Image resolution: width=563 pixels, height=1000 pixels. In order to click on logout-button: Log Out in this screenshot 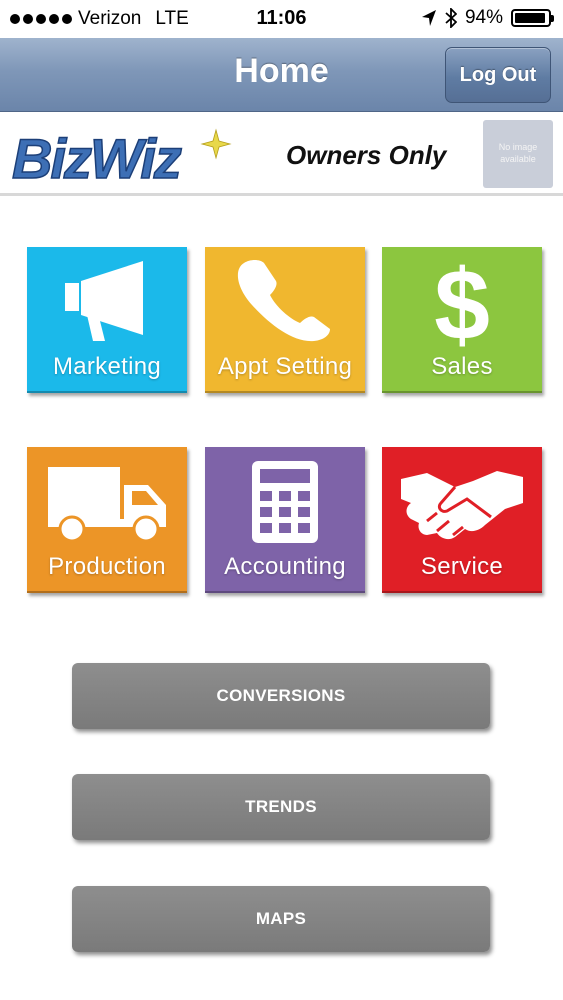, I will do `click(498, 75)`.